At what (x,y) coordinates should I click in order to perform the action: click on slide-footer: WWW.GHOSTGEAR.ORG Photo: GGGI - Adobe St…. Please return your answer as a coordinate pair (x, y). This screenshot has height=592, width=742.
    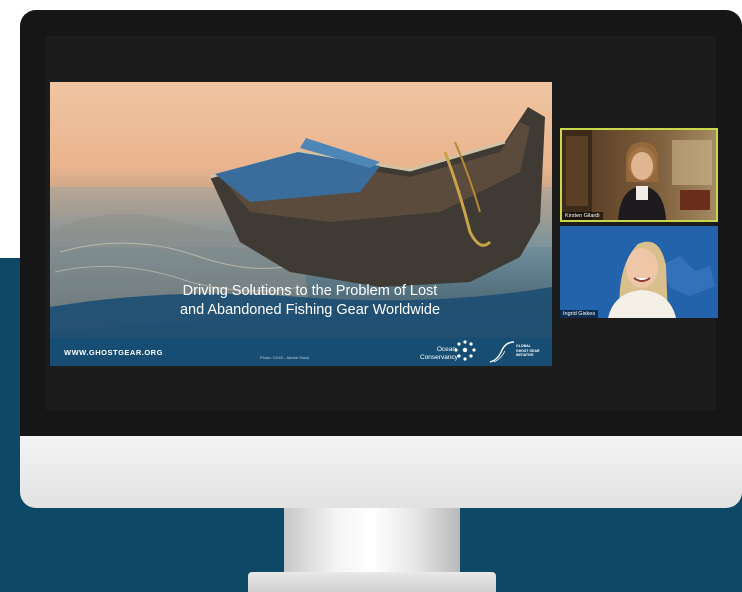
    Looking at the image, I should click on (301, 352).